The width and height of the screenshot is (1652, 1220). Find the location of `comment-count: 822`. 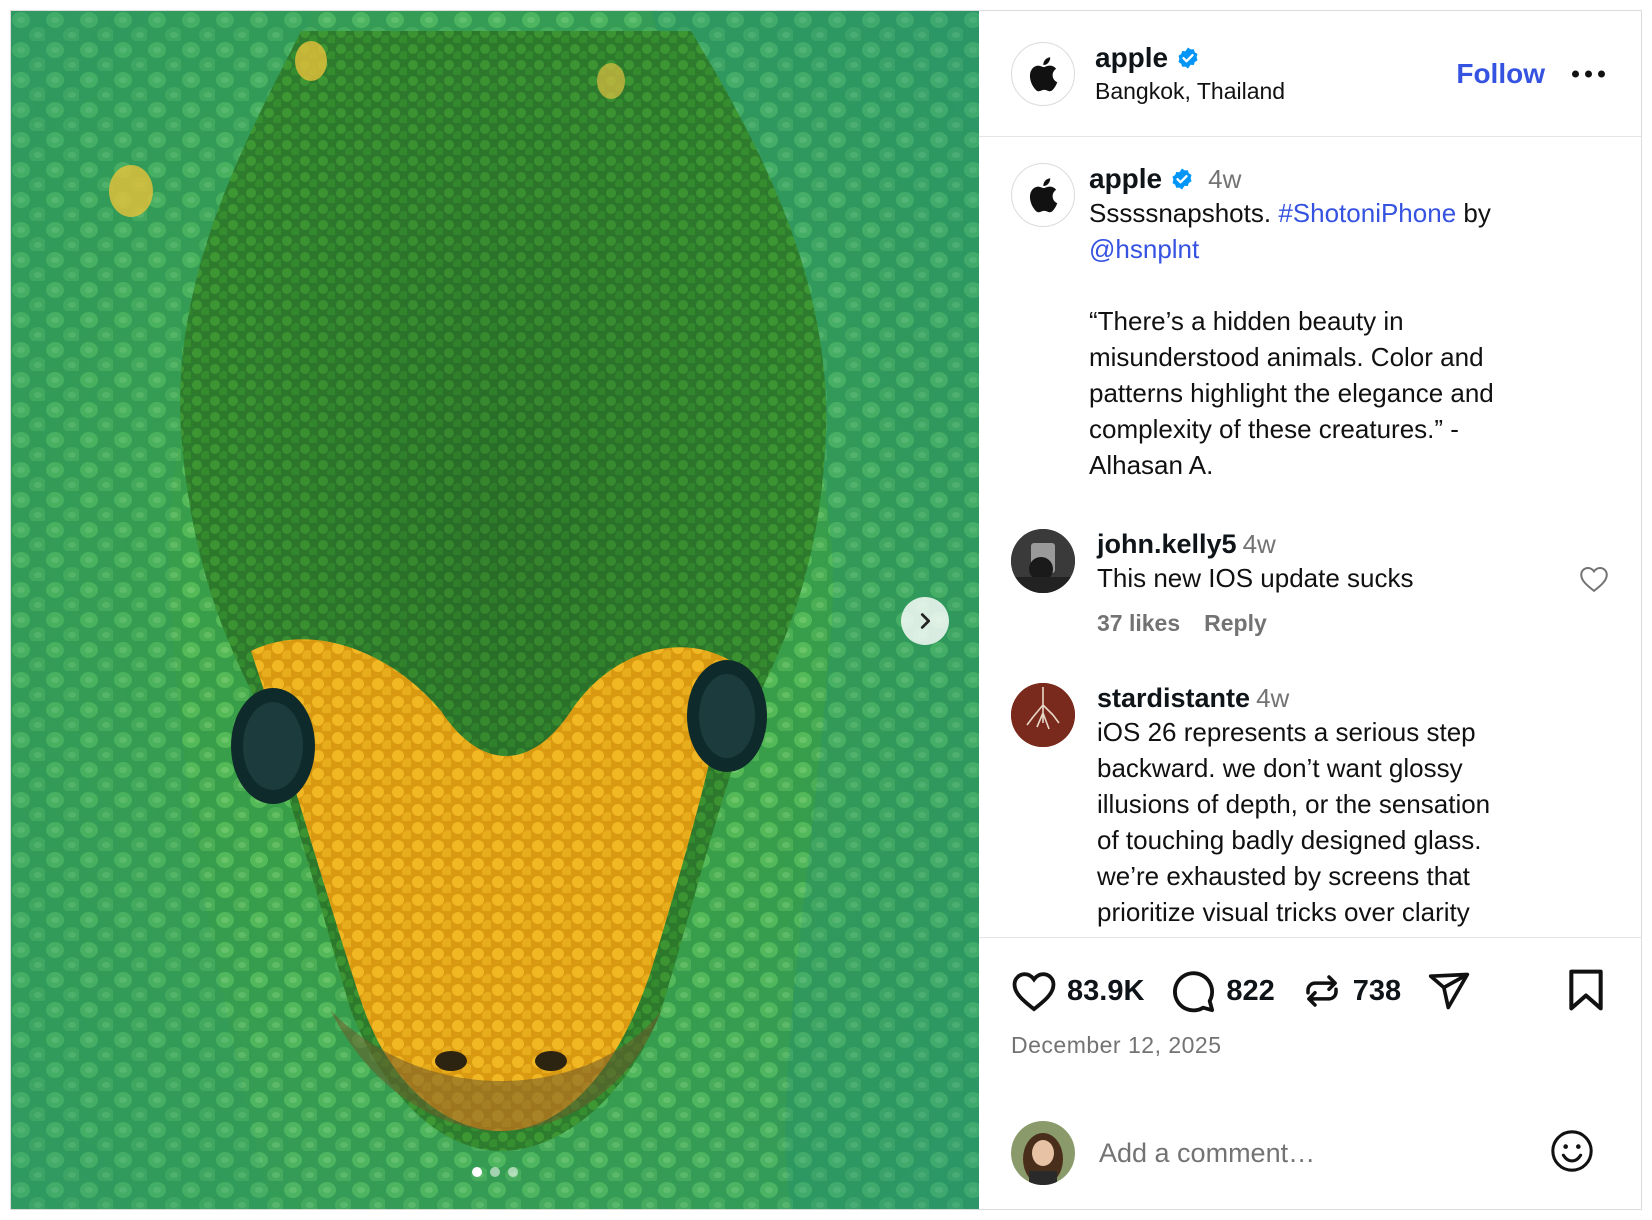

comment-count: 822 is located at coordinates (1250, 990).